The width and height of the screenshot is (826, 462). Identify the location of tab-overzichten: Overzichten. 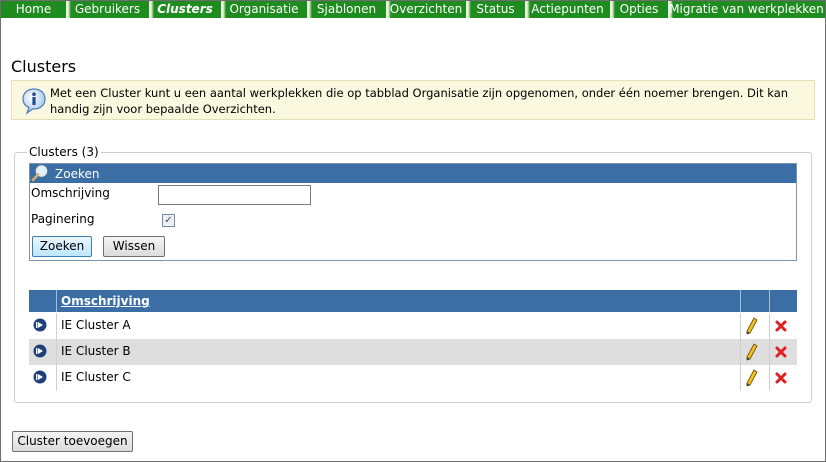
(426, 9).